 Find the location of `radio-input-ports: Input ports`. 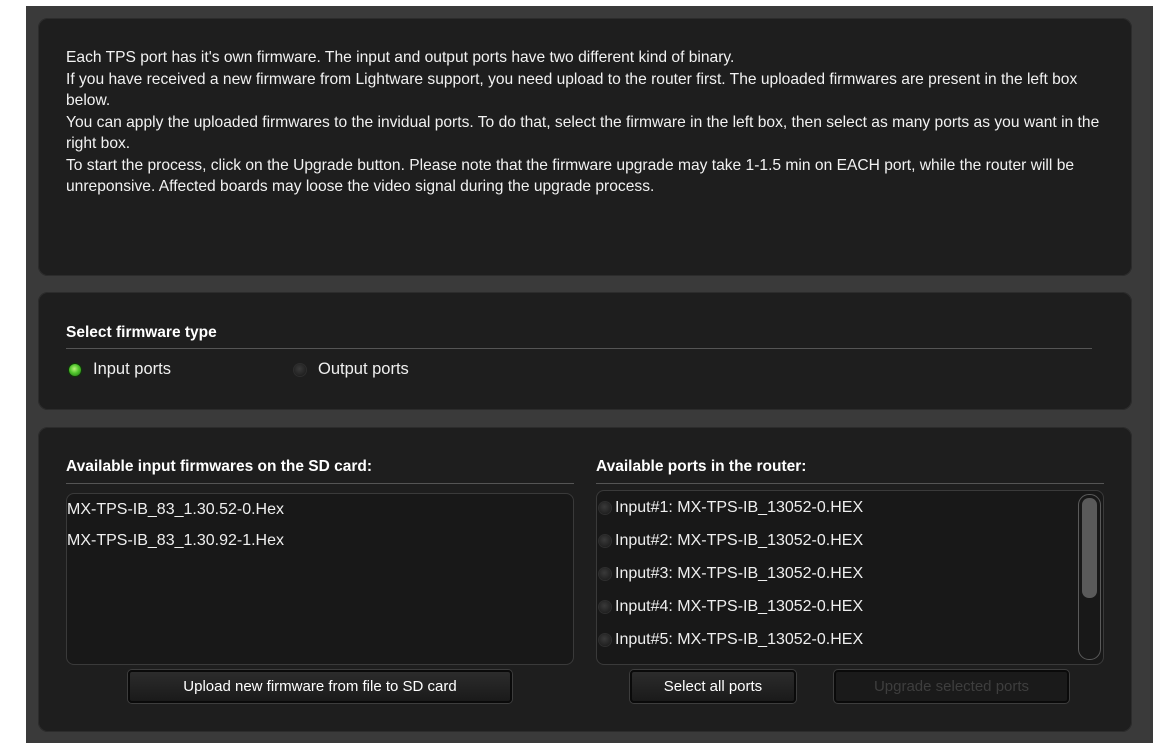

radio-input-ports: Input ports is located at coordinates (120, 369).